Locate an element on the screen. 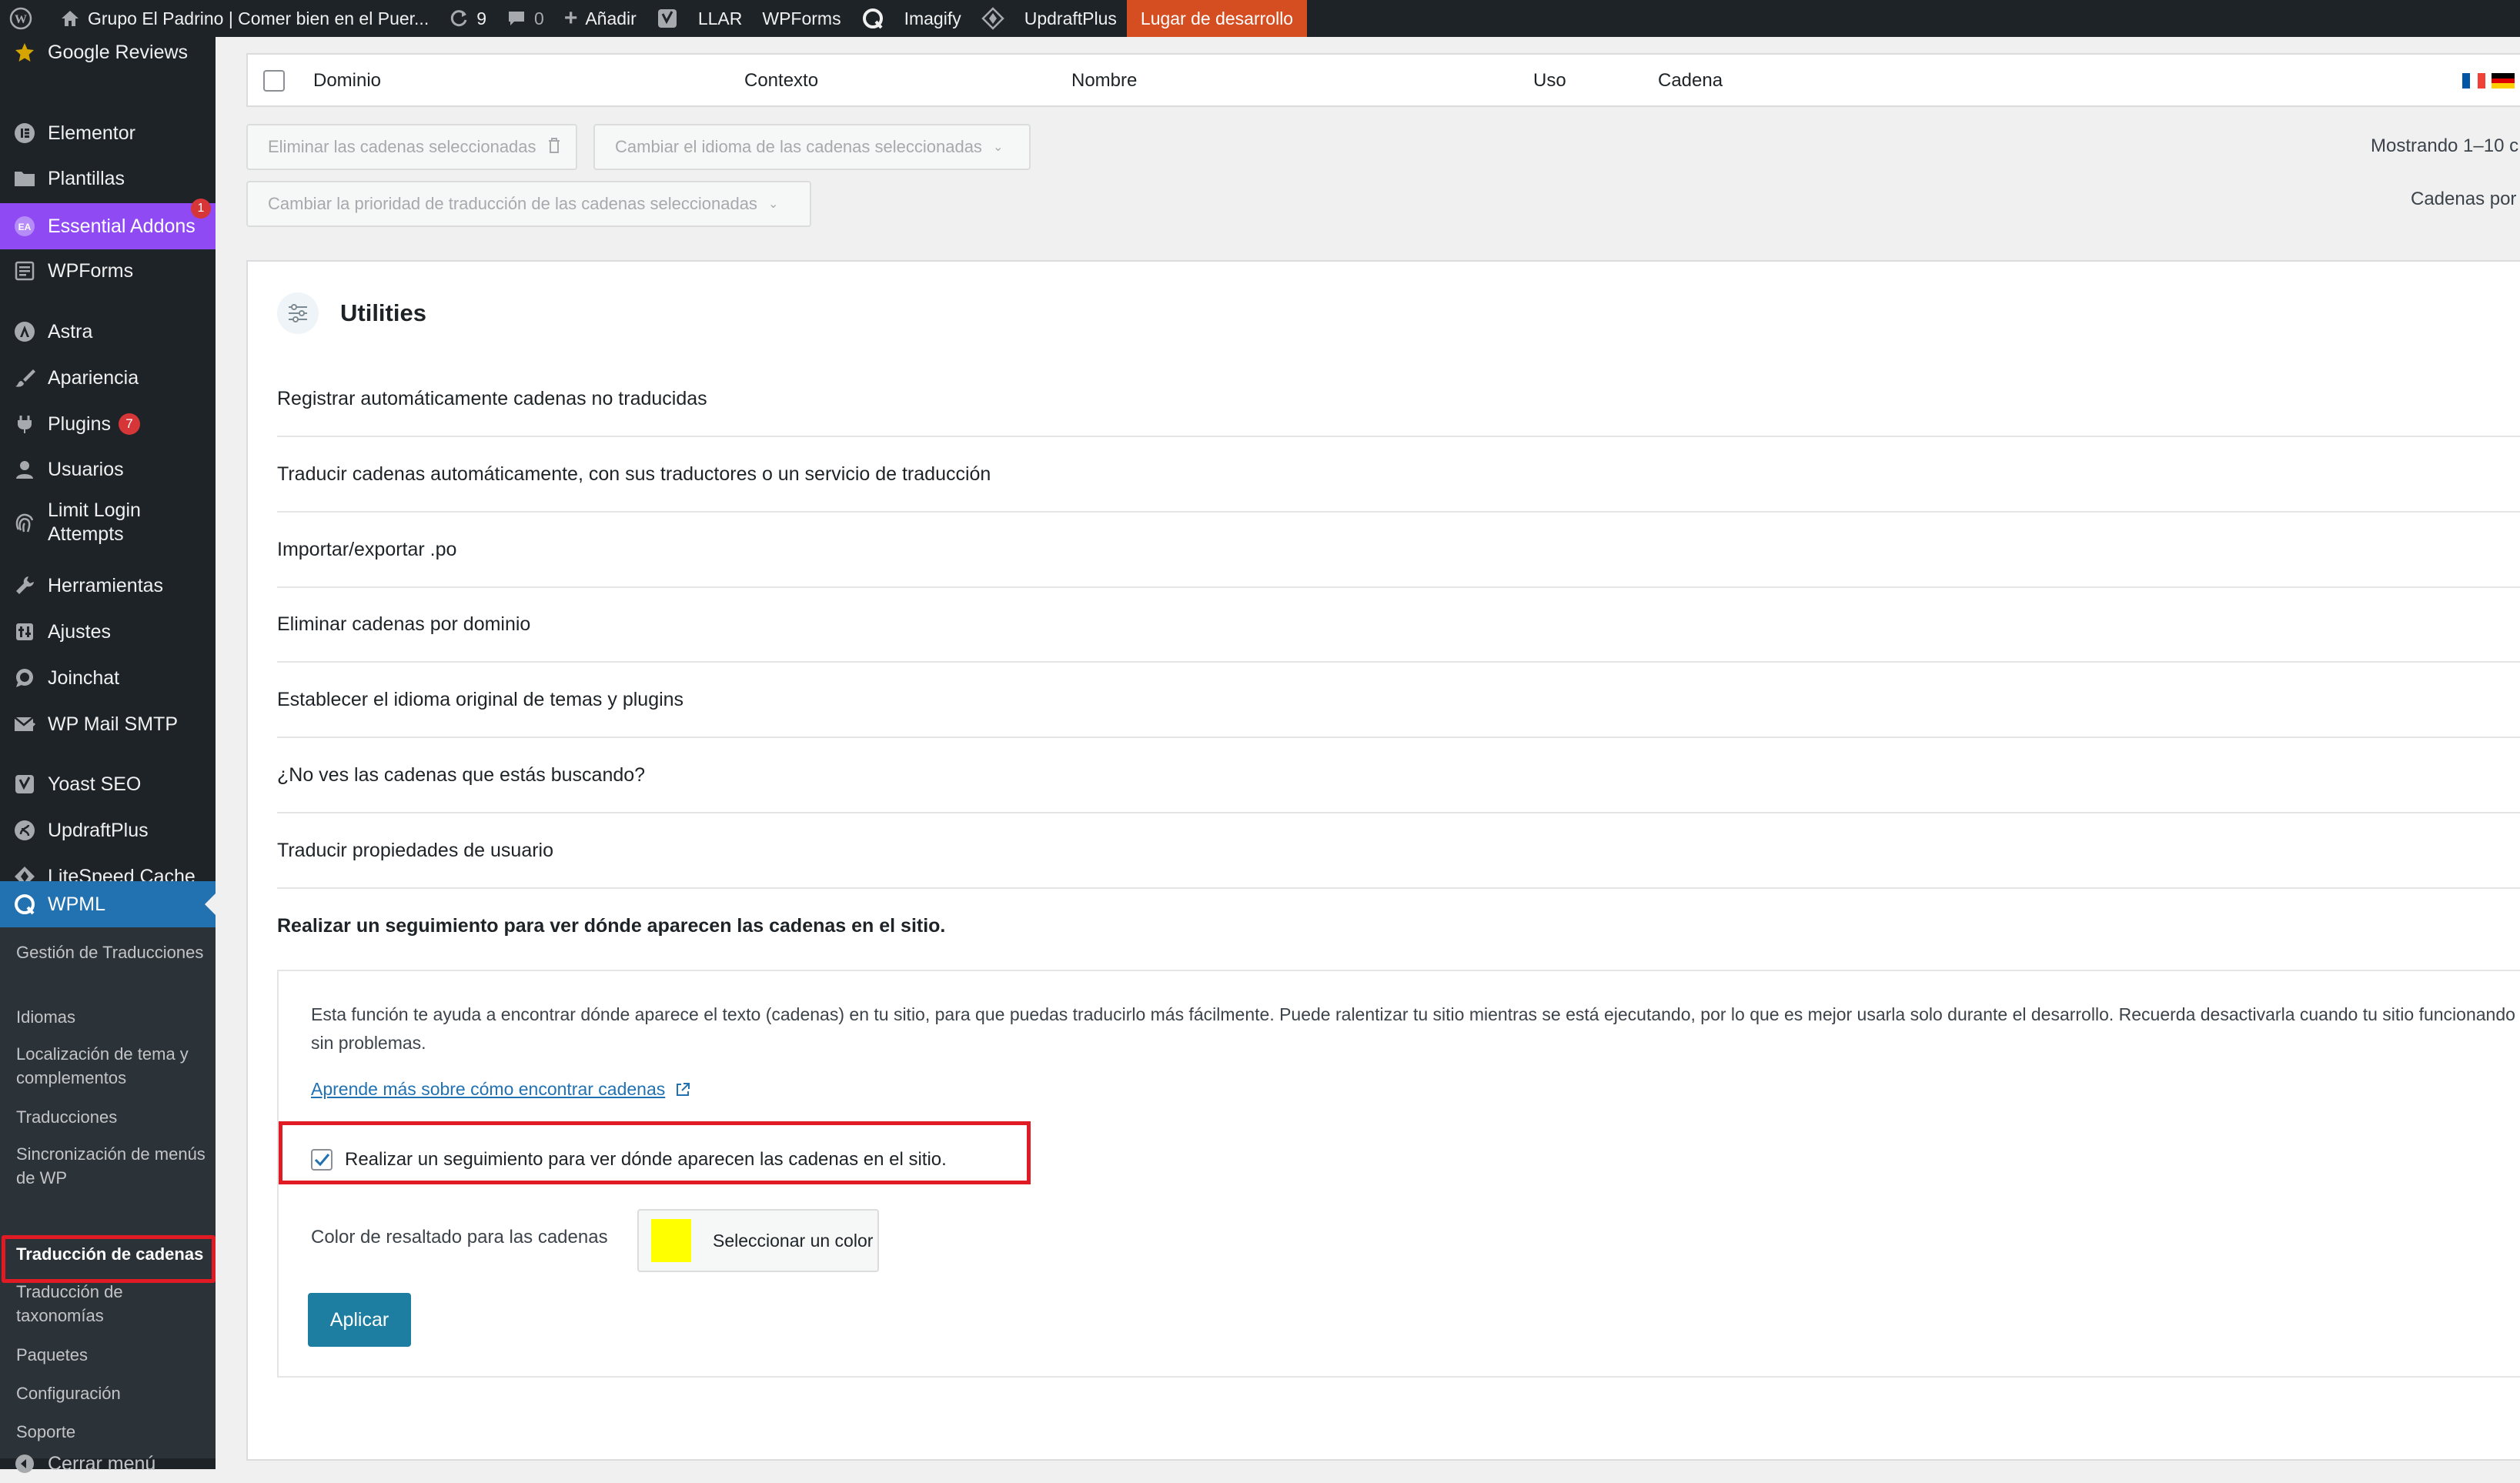 The width and height of the screenshot is (2520, 1483). sidebar-item-wpforms: WPForms is located at coordinates (108, 271).